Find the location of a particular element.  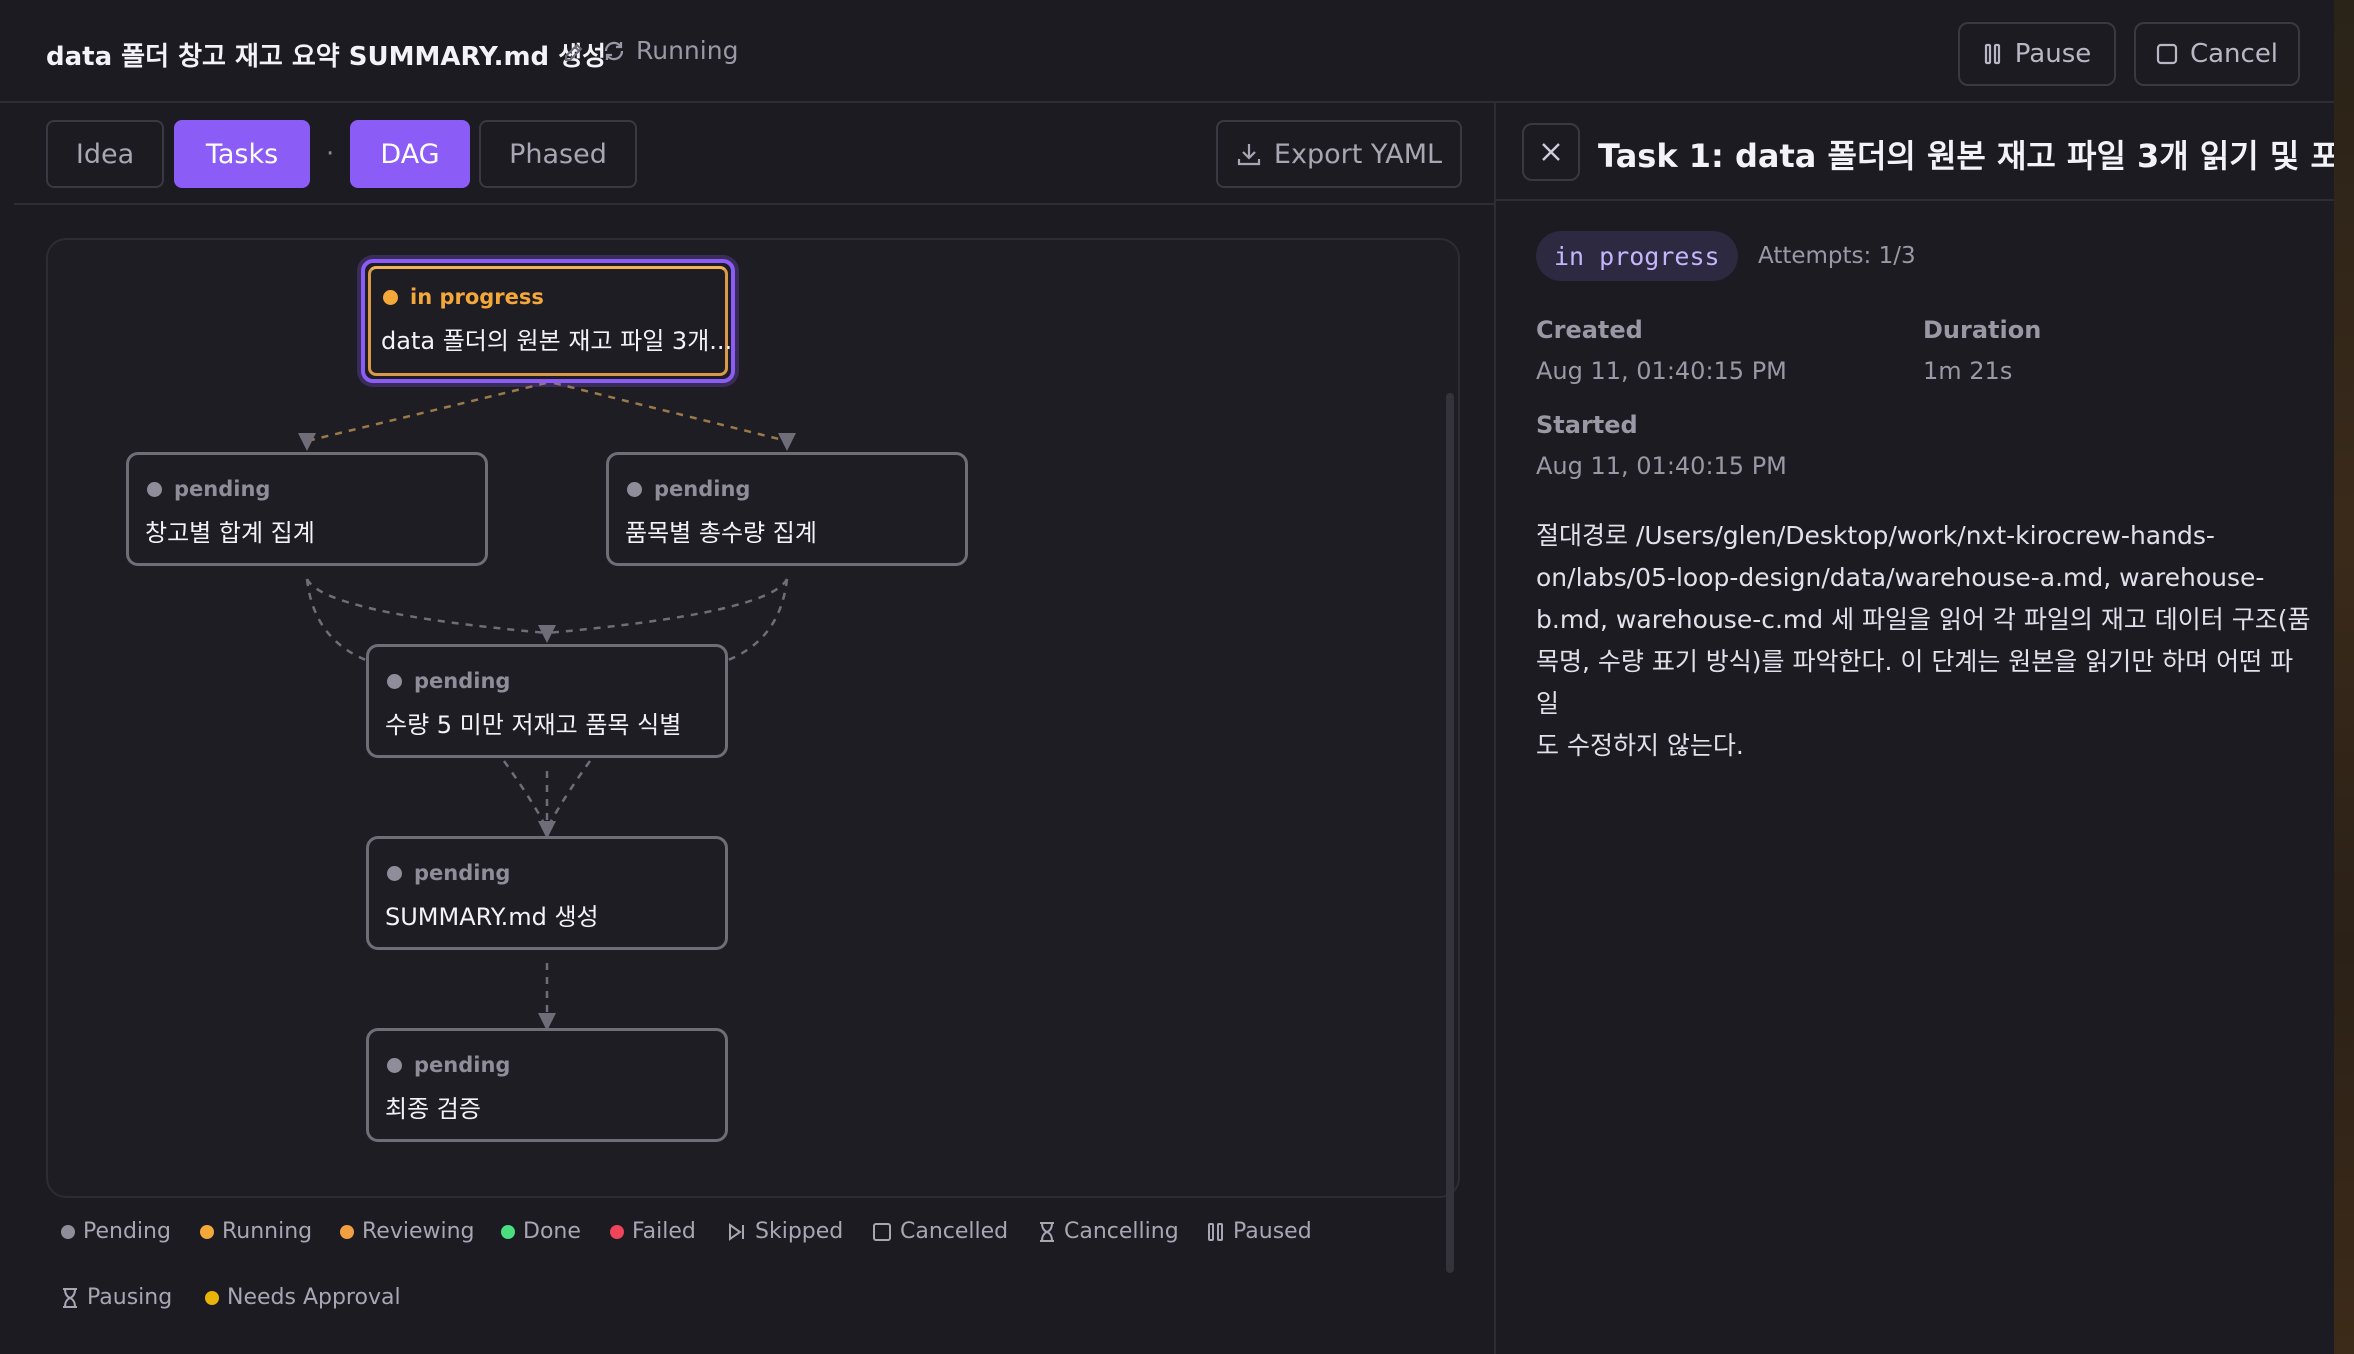

legend-label: Cancelling is located at coordinates (1121, 1231).